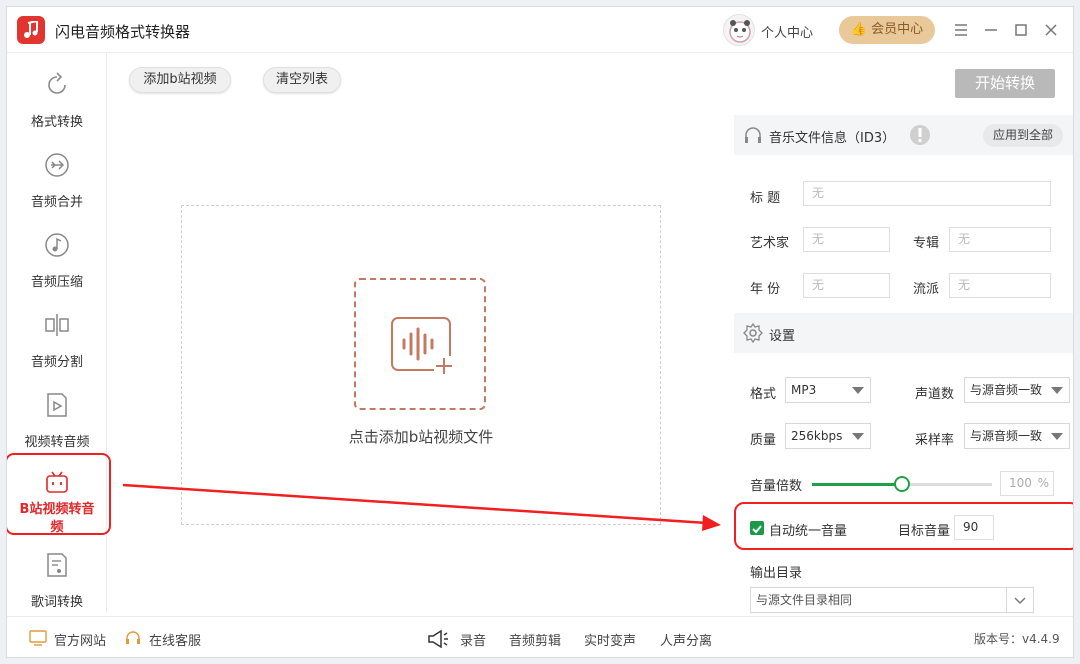 This screenshot has width=1080, height=664. Describe the element at coordinates (1017, 639) in the screenshot. I see `version-label: 版本号：v4.4.9` at that location.